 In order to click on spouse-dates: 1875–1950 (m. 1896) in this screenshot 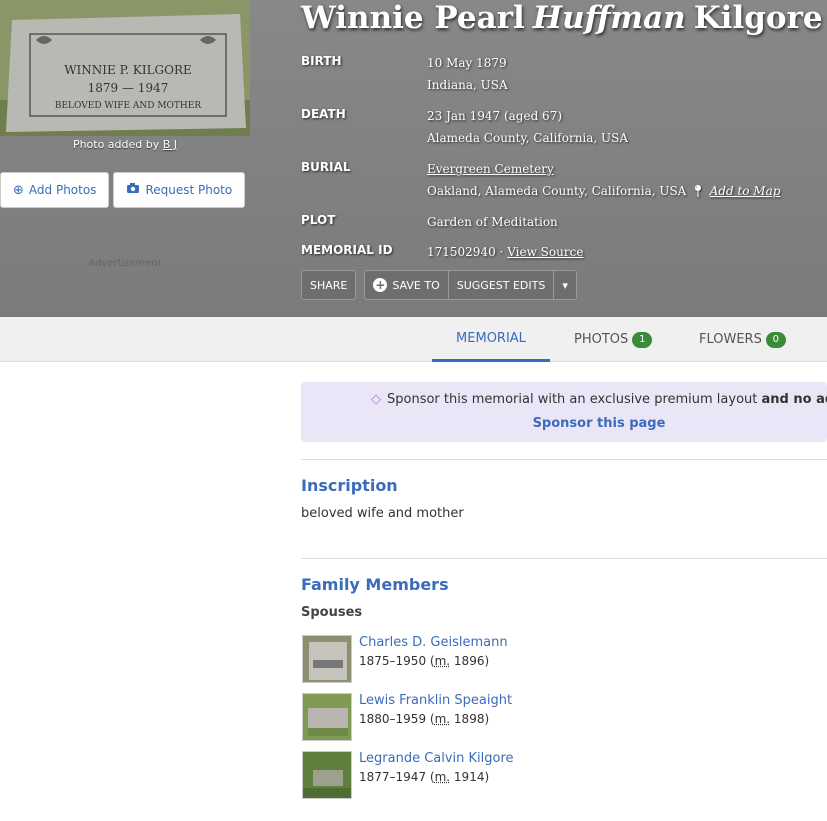, I will do `click(424, 661)`.